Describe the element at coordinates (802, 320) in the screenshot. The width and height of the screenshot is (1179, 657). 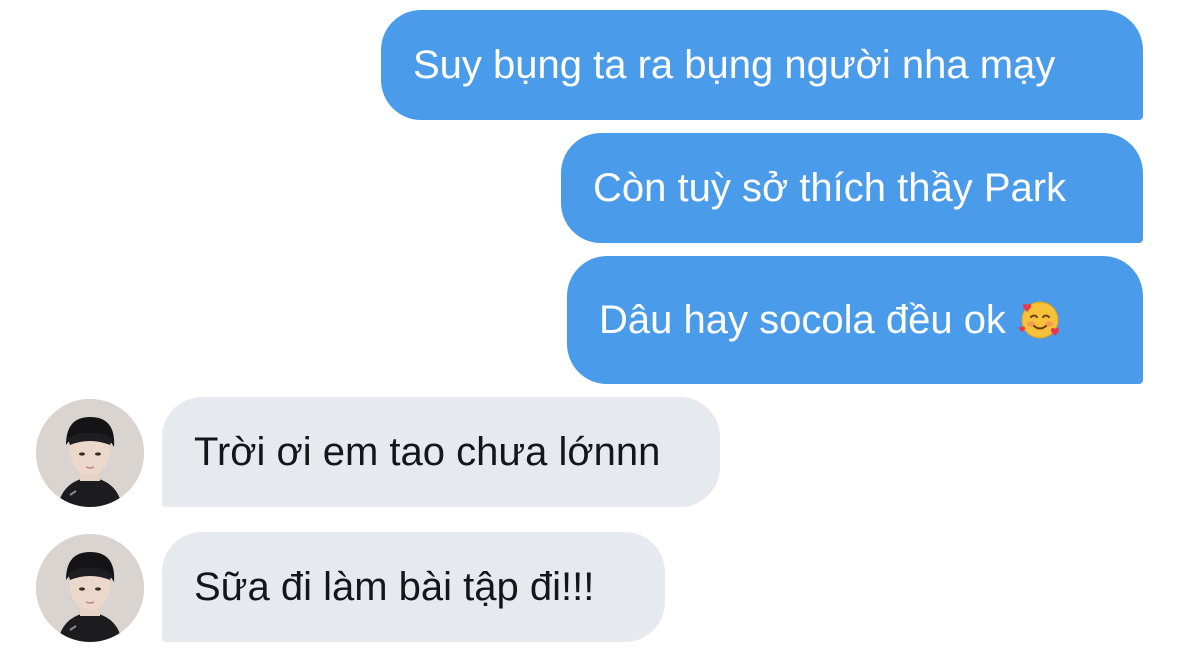
I see `message-text: Dâu hay socola đều ok` at that location.